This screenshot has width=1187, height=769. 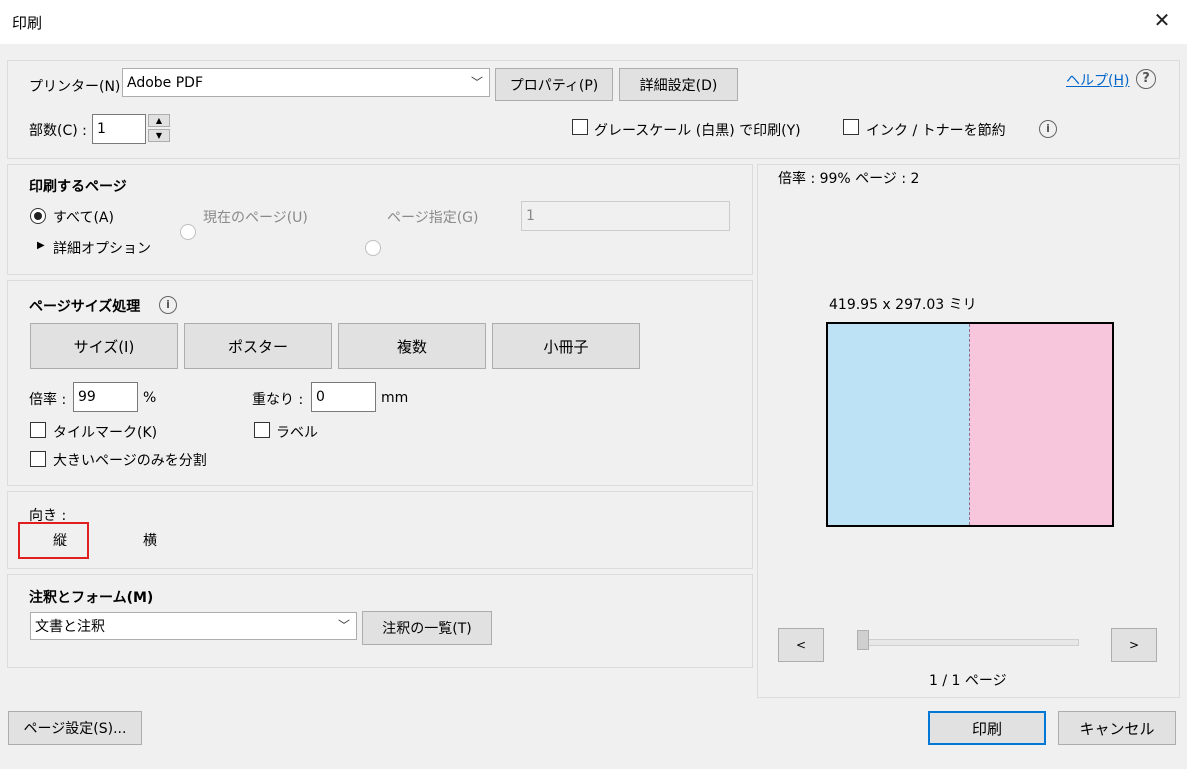 I want to click on save-ink-label: インク / トナーを節約, so click(x=936, y=131).